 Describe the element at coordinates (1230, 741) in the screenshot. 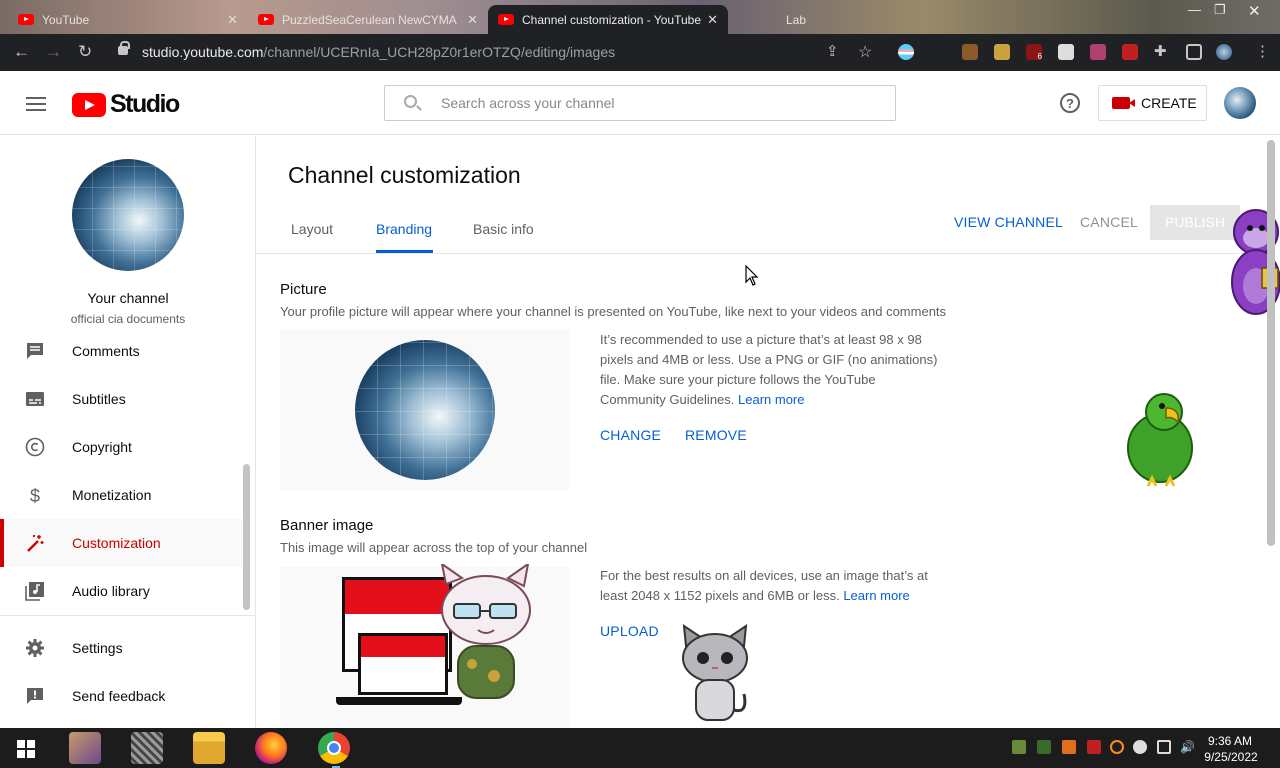

I see `taskbar-time: 9:36 AM` at that location.